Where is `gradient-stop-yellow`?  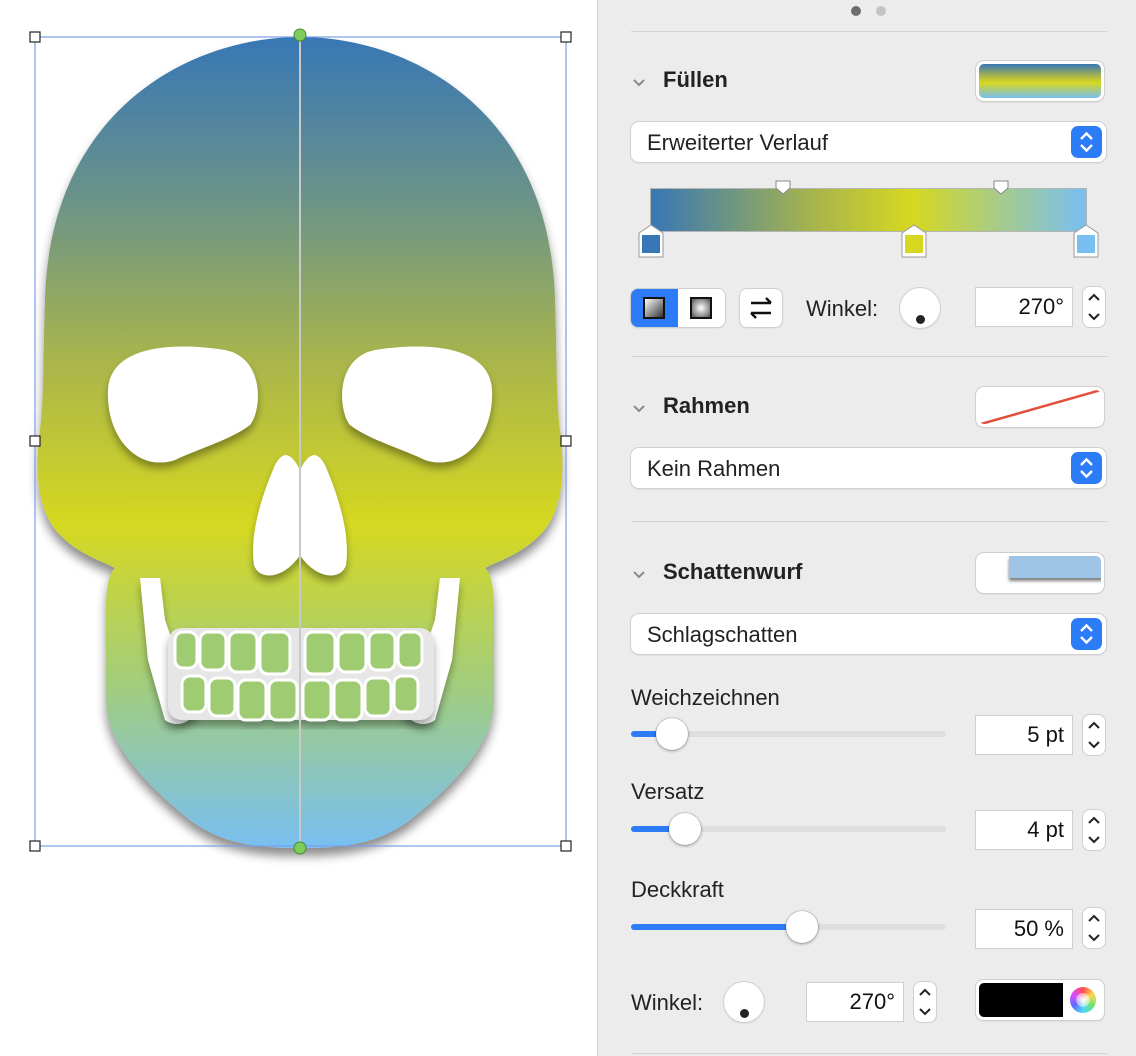 gradient-stop-yellow is located at coordinates (914, 241).